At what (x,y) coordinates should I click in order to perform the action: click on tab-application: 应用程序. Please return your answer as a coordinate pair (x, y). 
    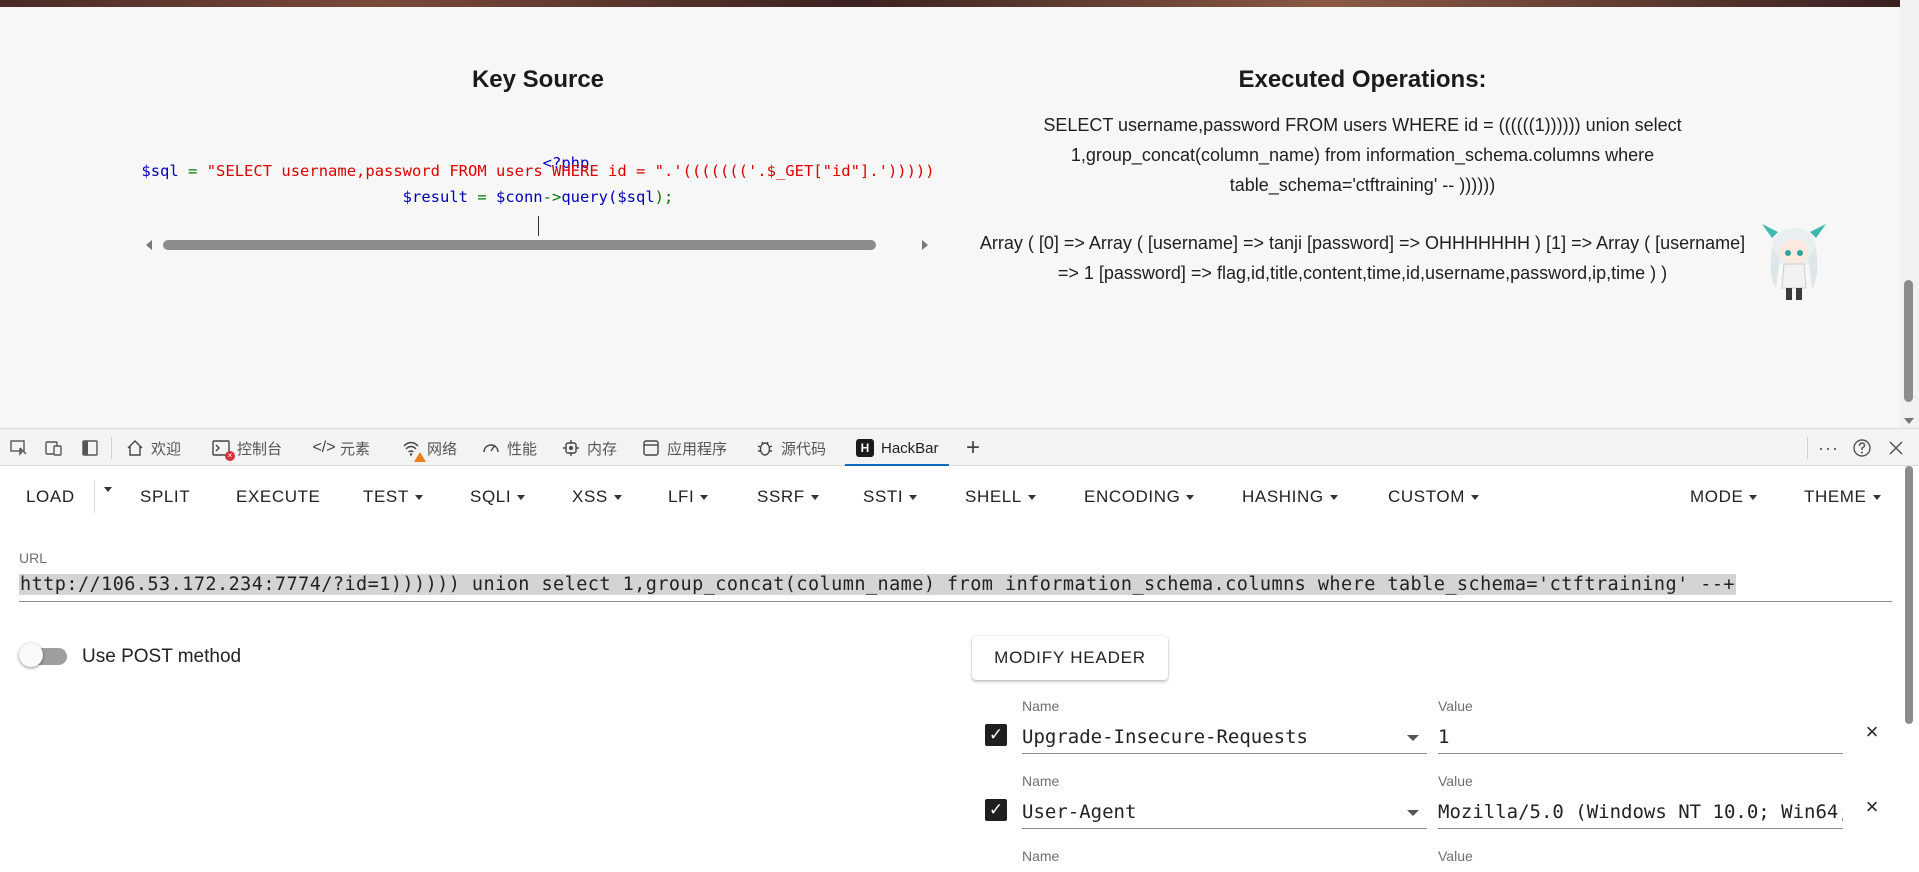
    Looking at the image, I should click on (684, 448).